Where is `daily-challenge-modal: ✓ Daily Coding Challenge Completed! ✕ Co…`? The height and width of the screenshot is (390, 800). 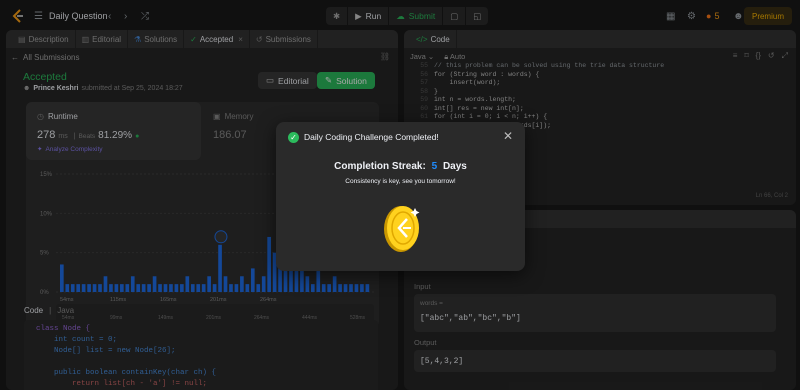 daily-challenge-modal: ✓ Daily Coding Challenge Completed! ✕ Co… is located at coordinates (400, 196).